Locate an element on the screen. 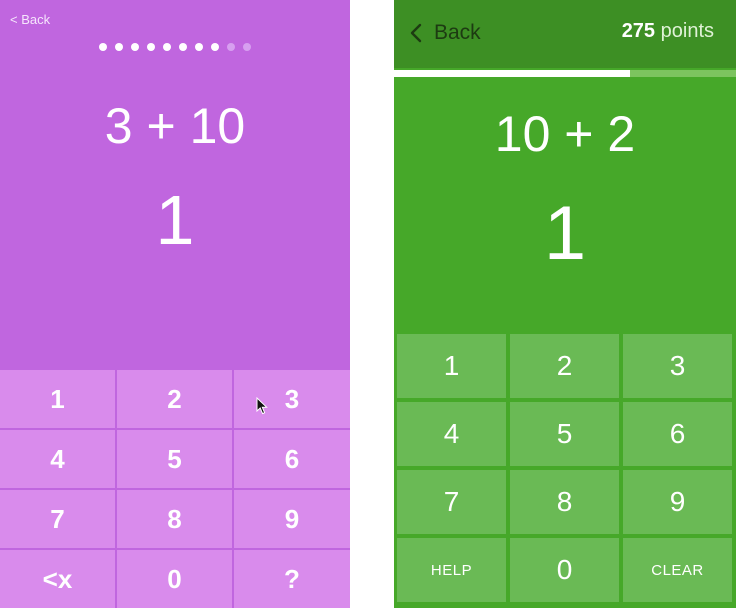  back-link: < Back is located at coordinates (30, 19).